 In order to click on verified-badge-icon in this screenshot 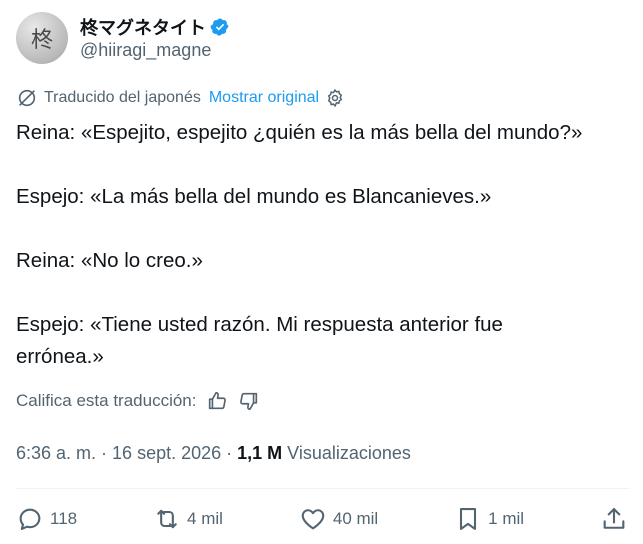, I will do `click(219, 26)`.